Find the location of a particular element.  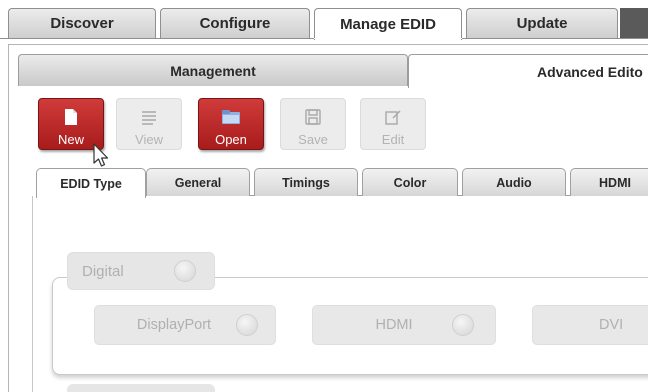

pencil-icon is located at coordinates (393, 117).